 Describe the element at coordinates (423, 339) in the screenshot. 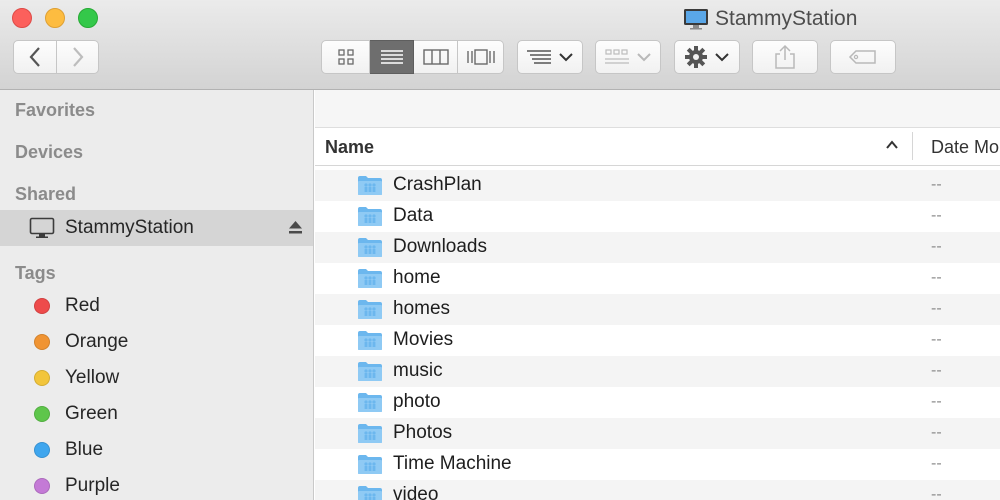

I see `file-name: Movies` at that location.